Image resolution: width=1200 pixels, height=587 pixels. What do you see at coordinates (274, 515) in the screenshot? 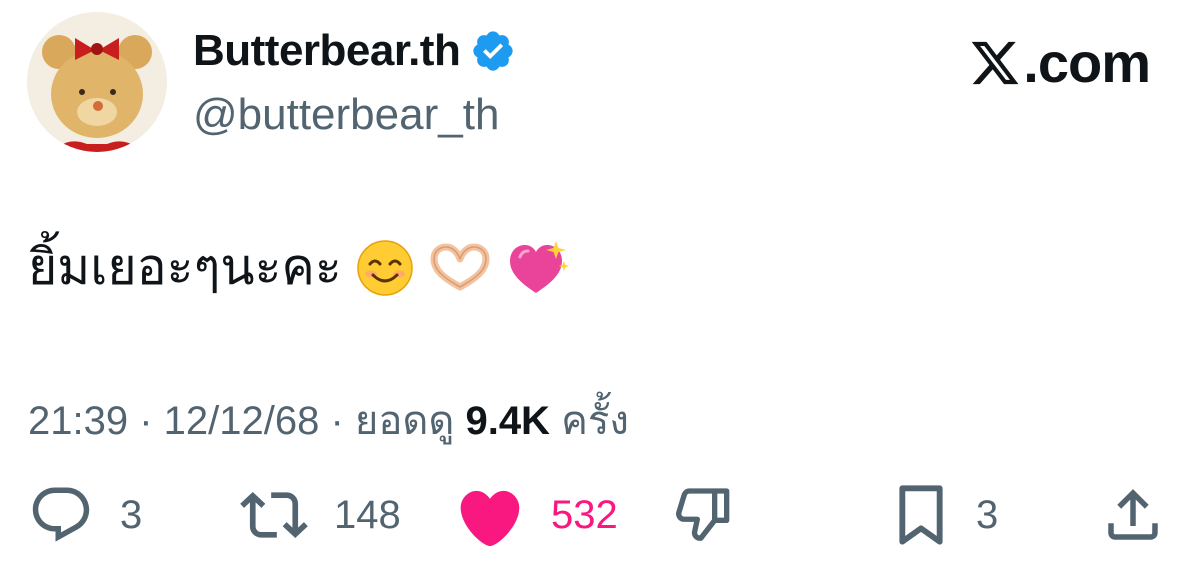
I see `repost-icon` at bounding box center [274, 515].